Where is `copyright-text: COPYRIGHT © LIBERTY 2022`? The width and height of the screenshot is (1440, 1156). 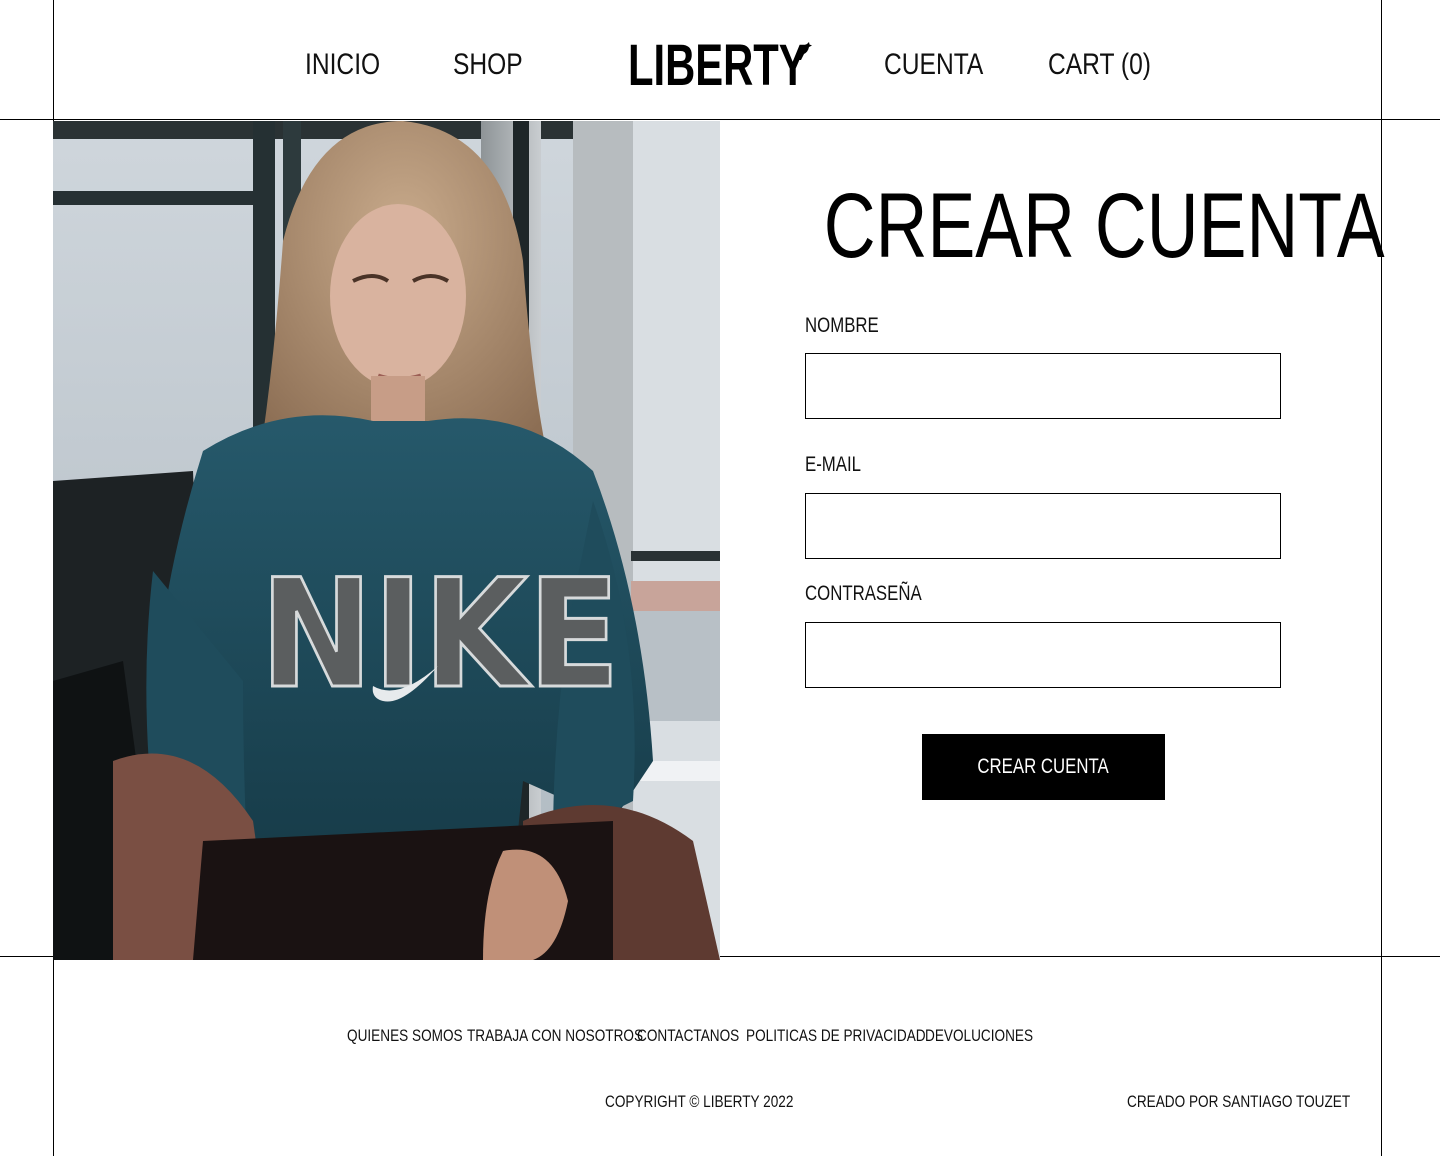
copyright-text: COPYRIGHT © LIBERTY 2022 is located at coordinates (699, 1101).